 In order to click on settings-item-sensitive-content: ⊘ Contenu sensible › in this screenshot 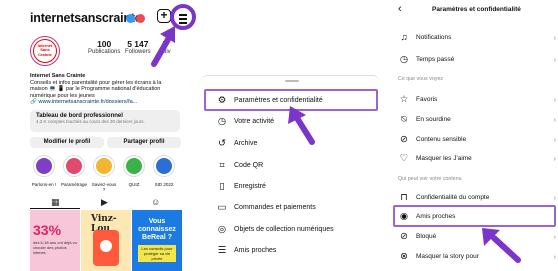, I will do `click(474, 139)`.